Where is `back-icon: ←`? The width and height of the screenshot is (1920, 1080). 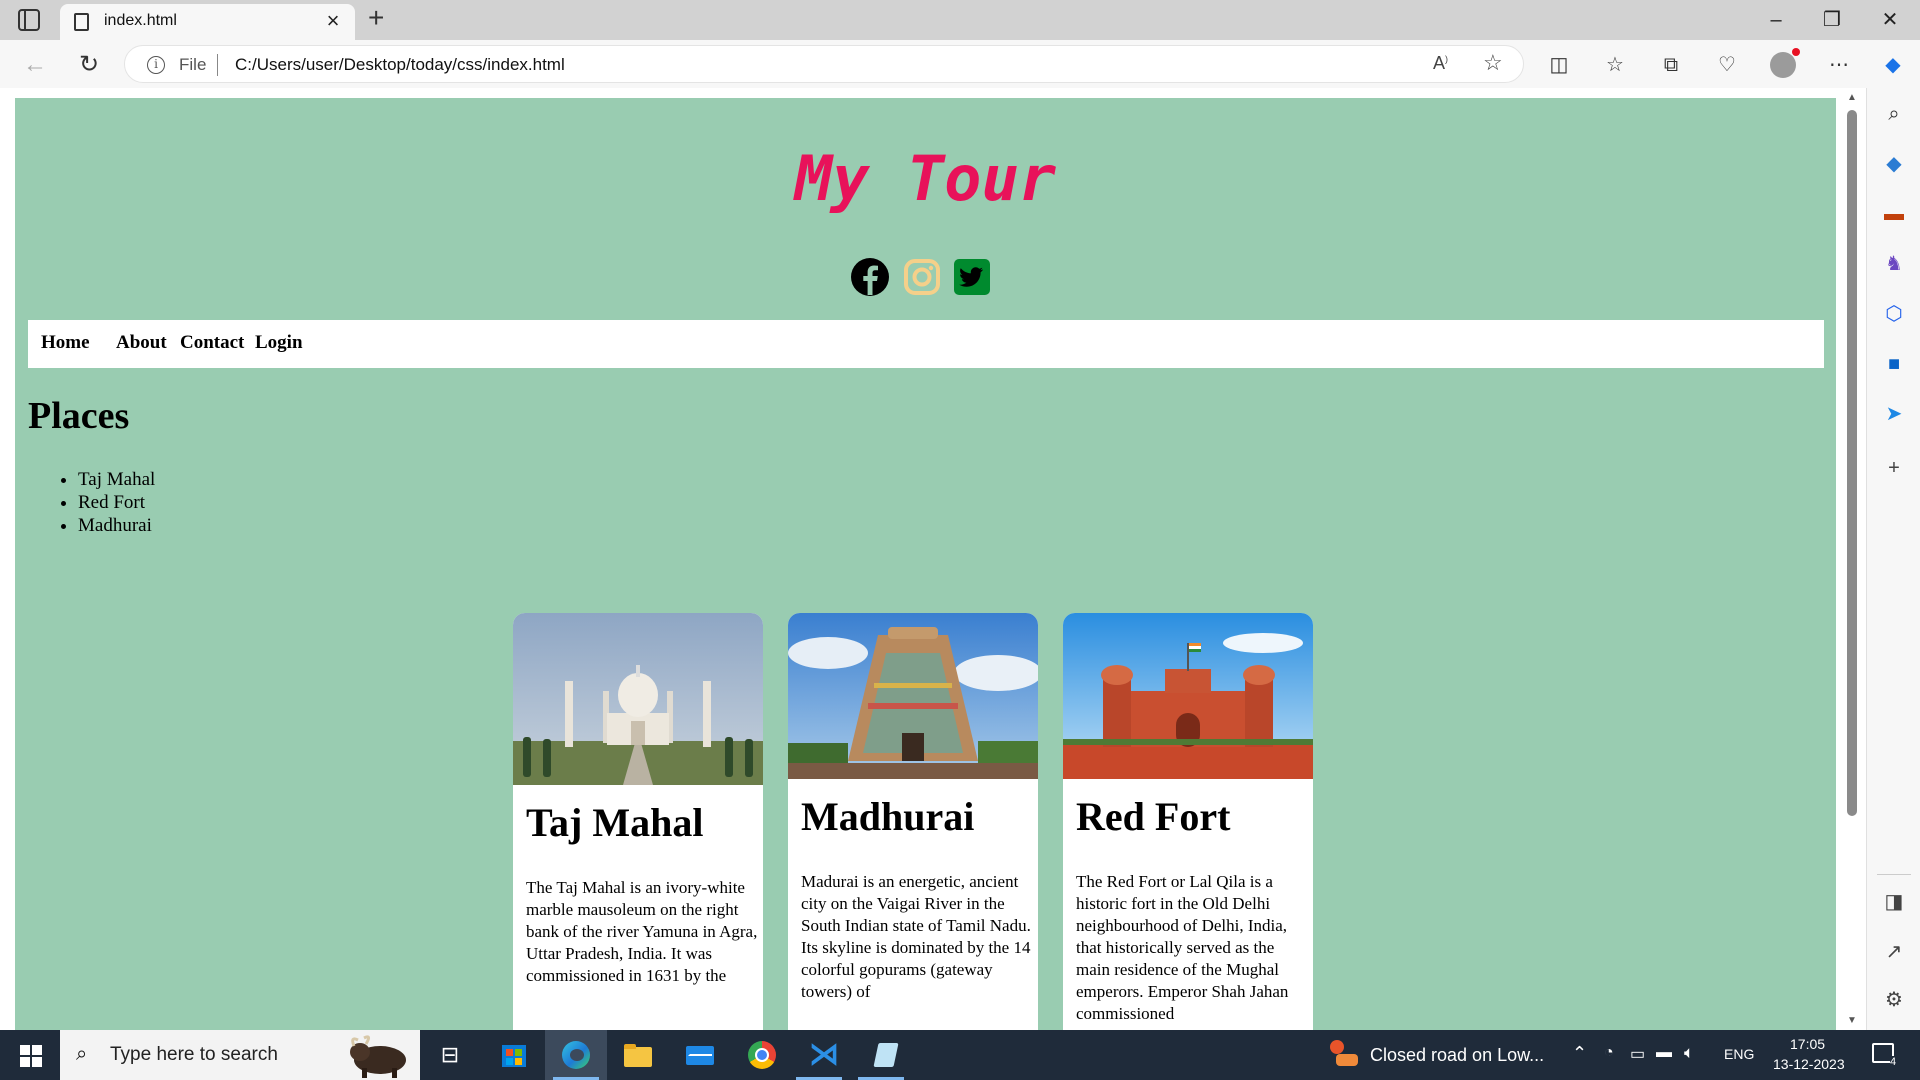 back-icon: ← is located at coordinates (35, 65).